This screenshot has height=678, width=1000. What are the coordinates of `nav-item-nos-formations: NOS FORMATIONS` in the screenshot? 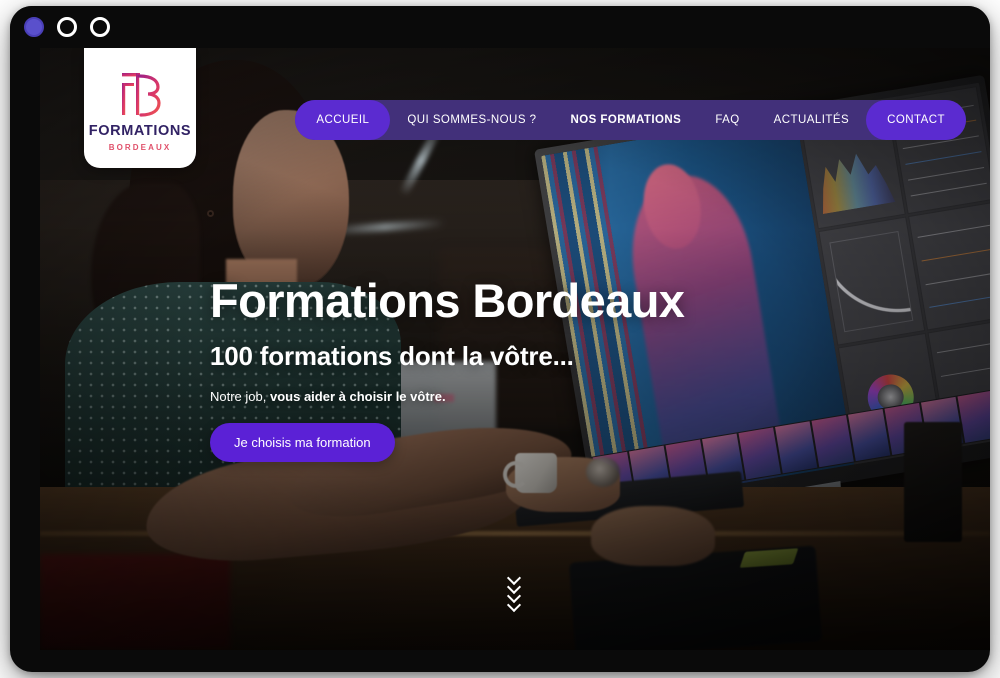 It's located at (625, 120).